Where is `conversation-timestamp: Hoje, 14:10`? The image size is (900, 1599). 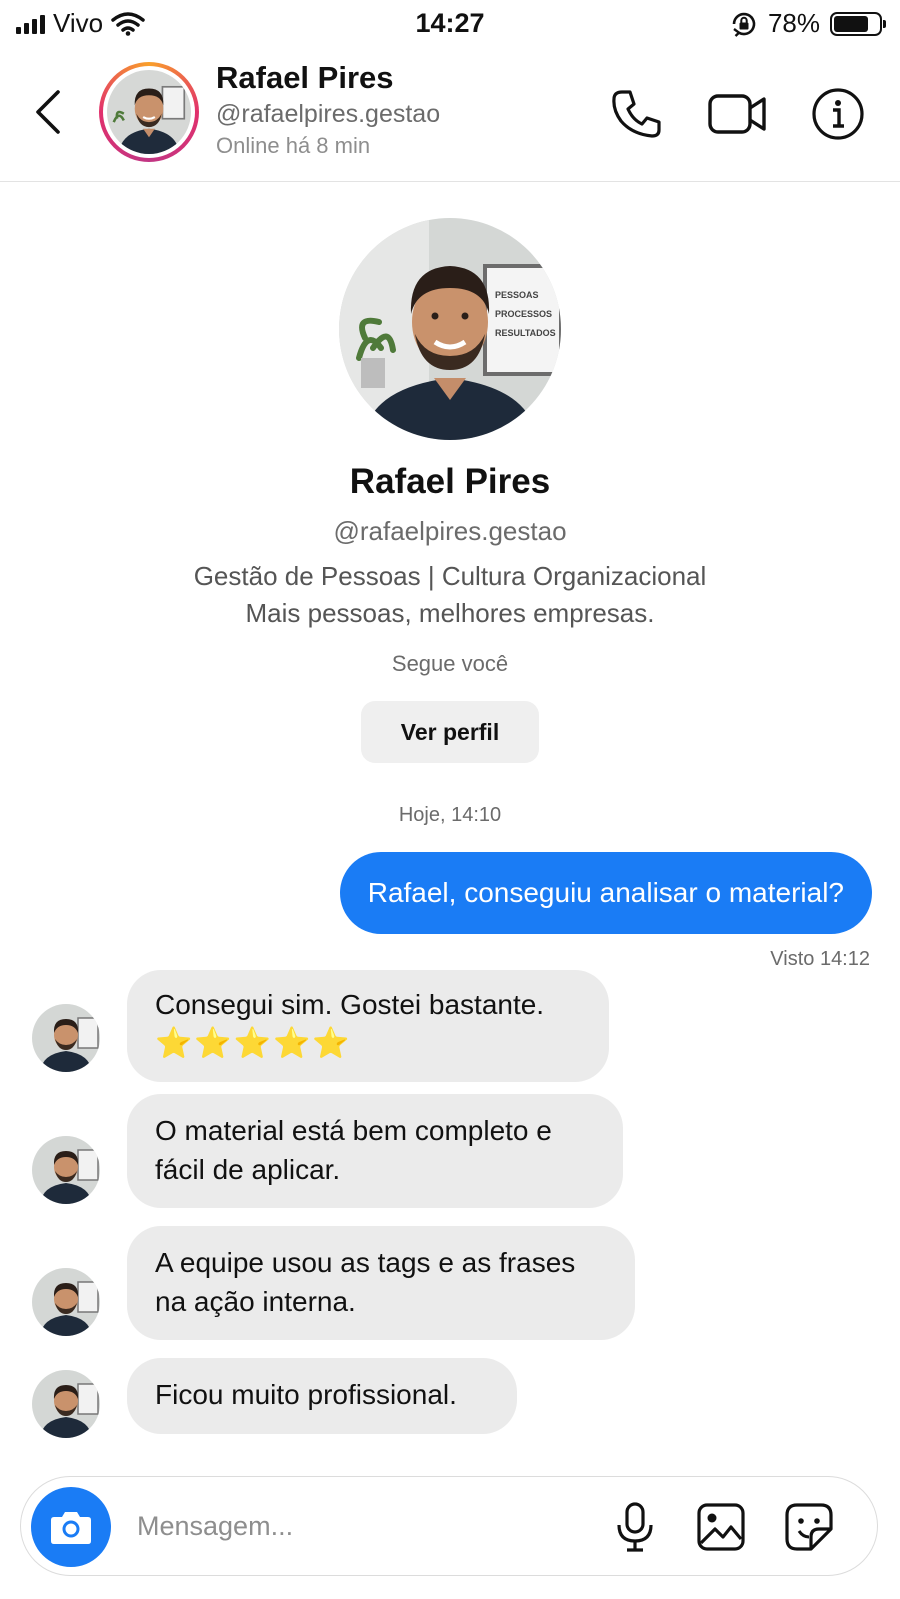 conversation-timestamp: Hoje, 14:10 is located at coordinates (450, 815).